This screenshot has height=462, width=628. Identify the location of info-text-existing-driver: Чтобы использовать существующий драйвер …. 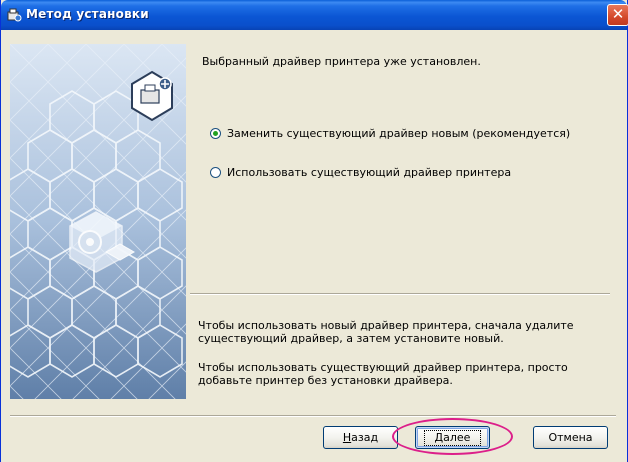
(383, 374).